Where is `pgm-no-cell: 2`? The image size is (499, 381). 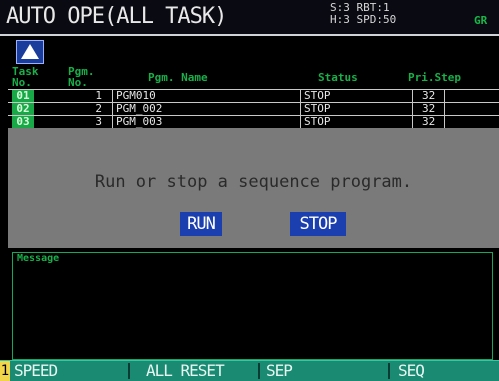
pgm-no-cell: 2 is located at coordinates (98, 108).